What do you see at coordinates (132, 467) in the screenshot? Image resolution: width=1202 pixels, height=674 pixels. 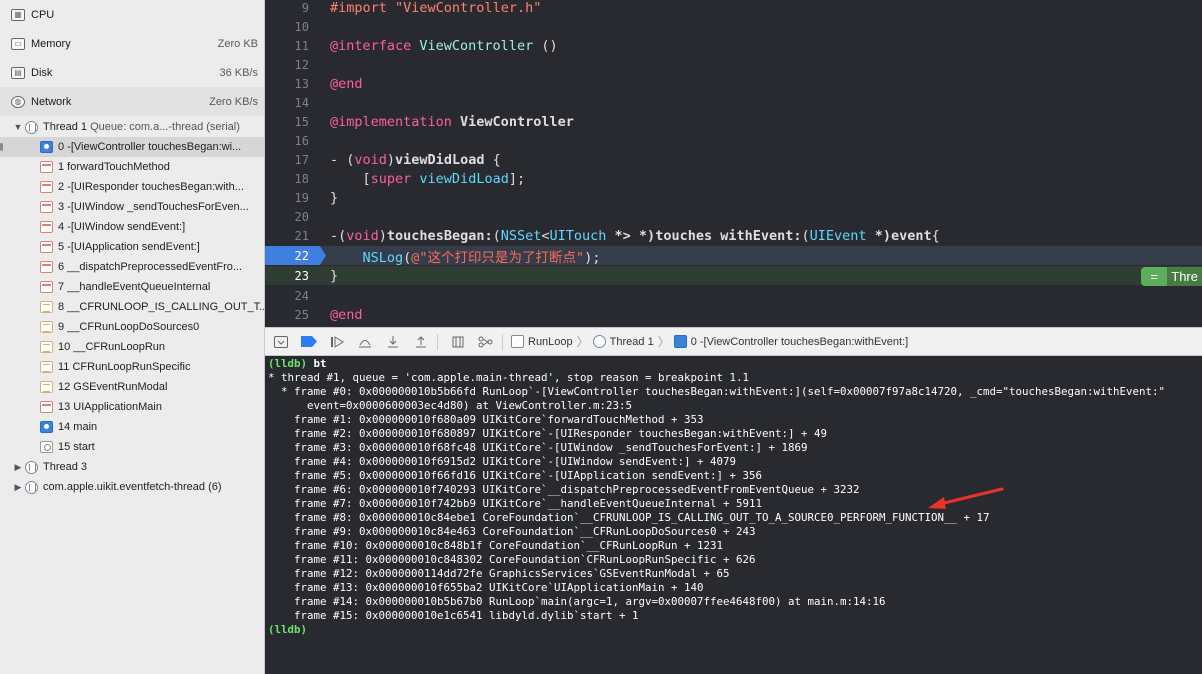 I see `thread-3-row: ▶ Thread 3` at bounding box center [132, 467].